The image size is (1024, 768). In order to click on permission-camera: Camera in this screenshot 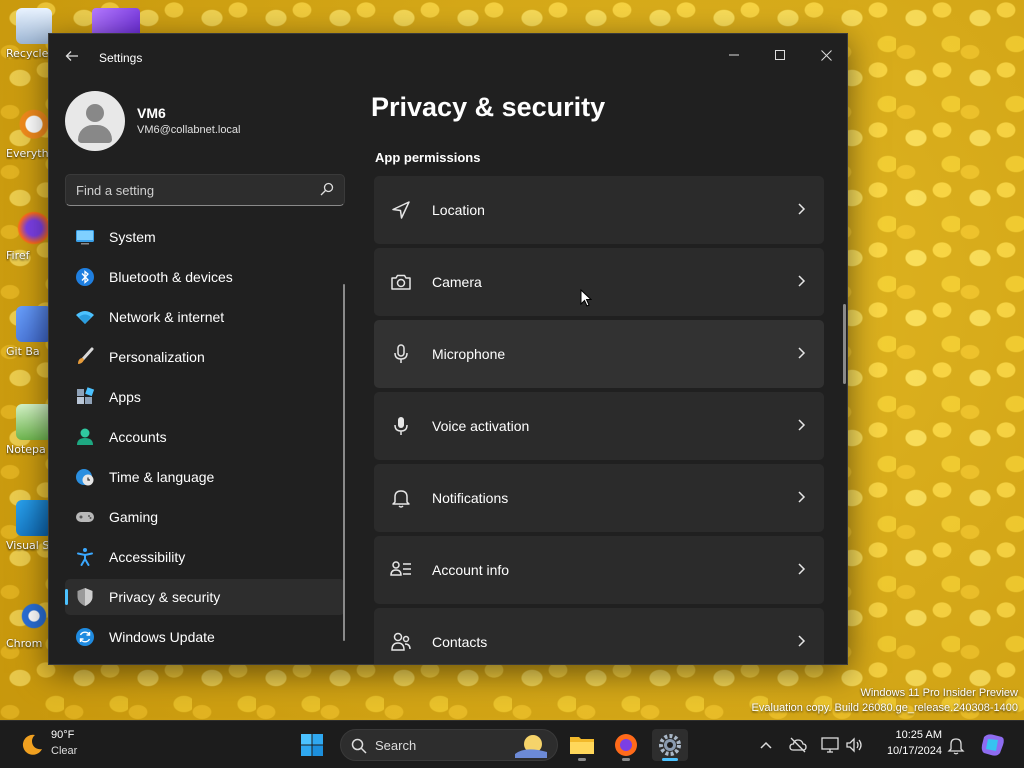, I will do `click(599, 282)`.